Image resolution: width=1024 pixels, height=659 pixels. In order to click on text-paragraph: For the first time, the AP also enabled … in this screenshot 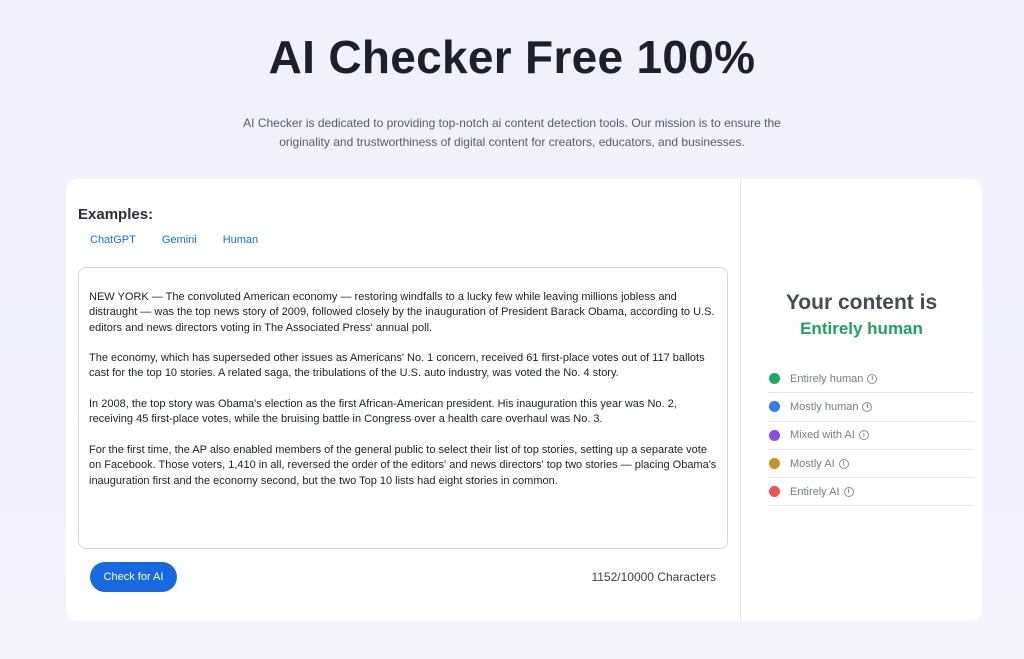, I will do `click(403, 465)`.